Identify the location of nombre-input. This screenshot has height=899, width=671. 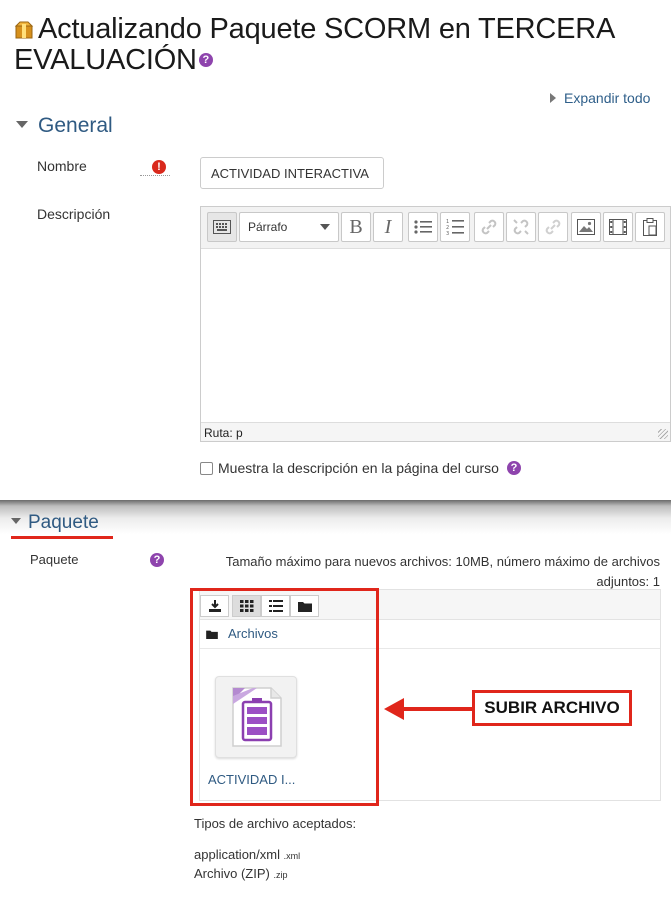
(292, 173).